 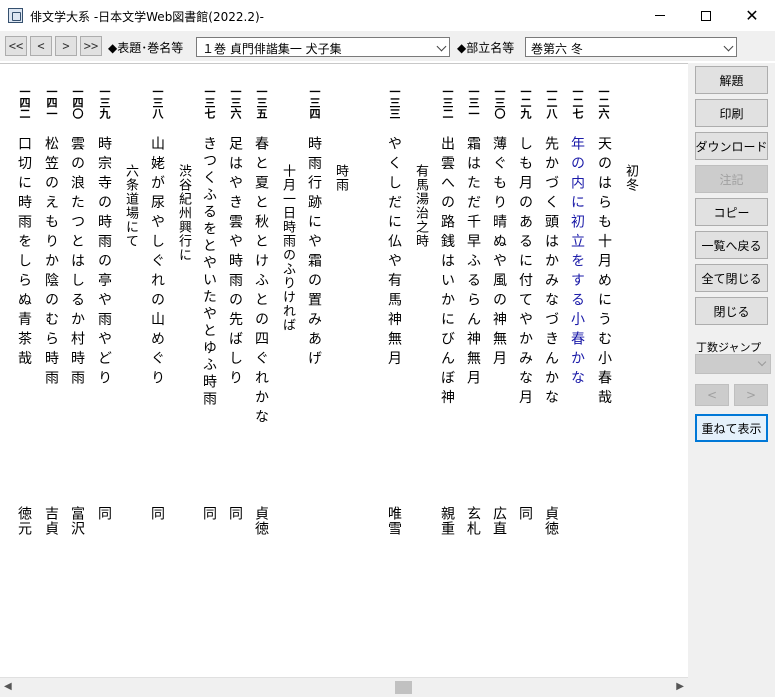 What do you see at coordinates (8, 686) in the screenshot?
I see `scroll-left-icon: ◀` at bounding box center [8, 686].